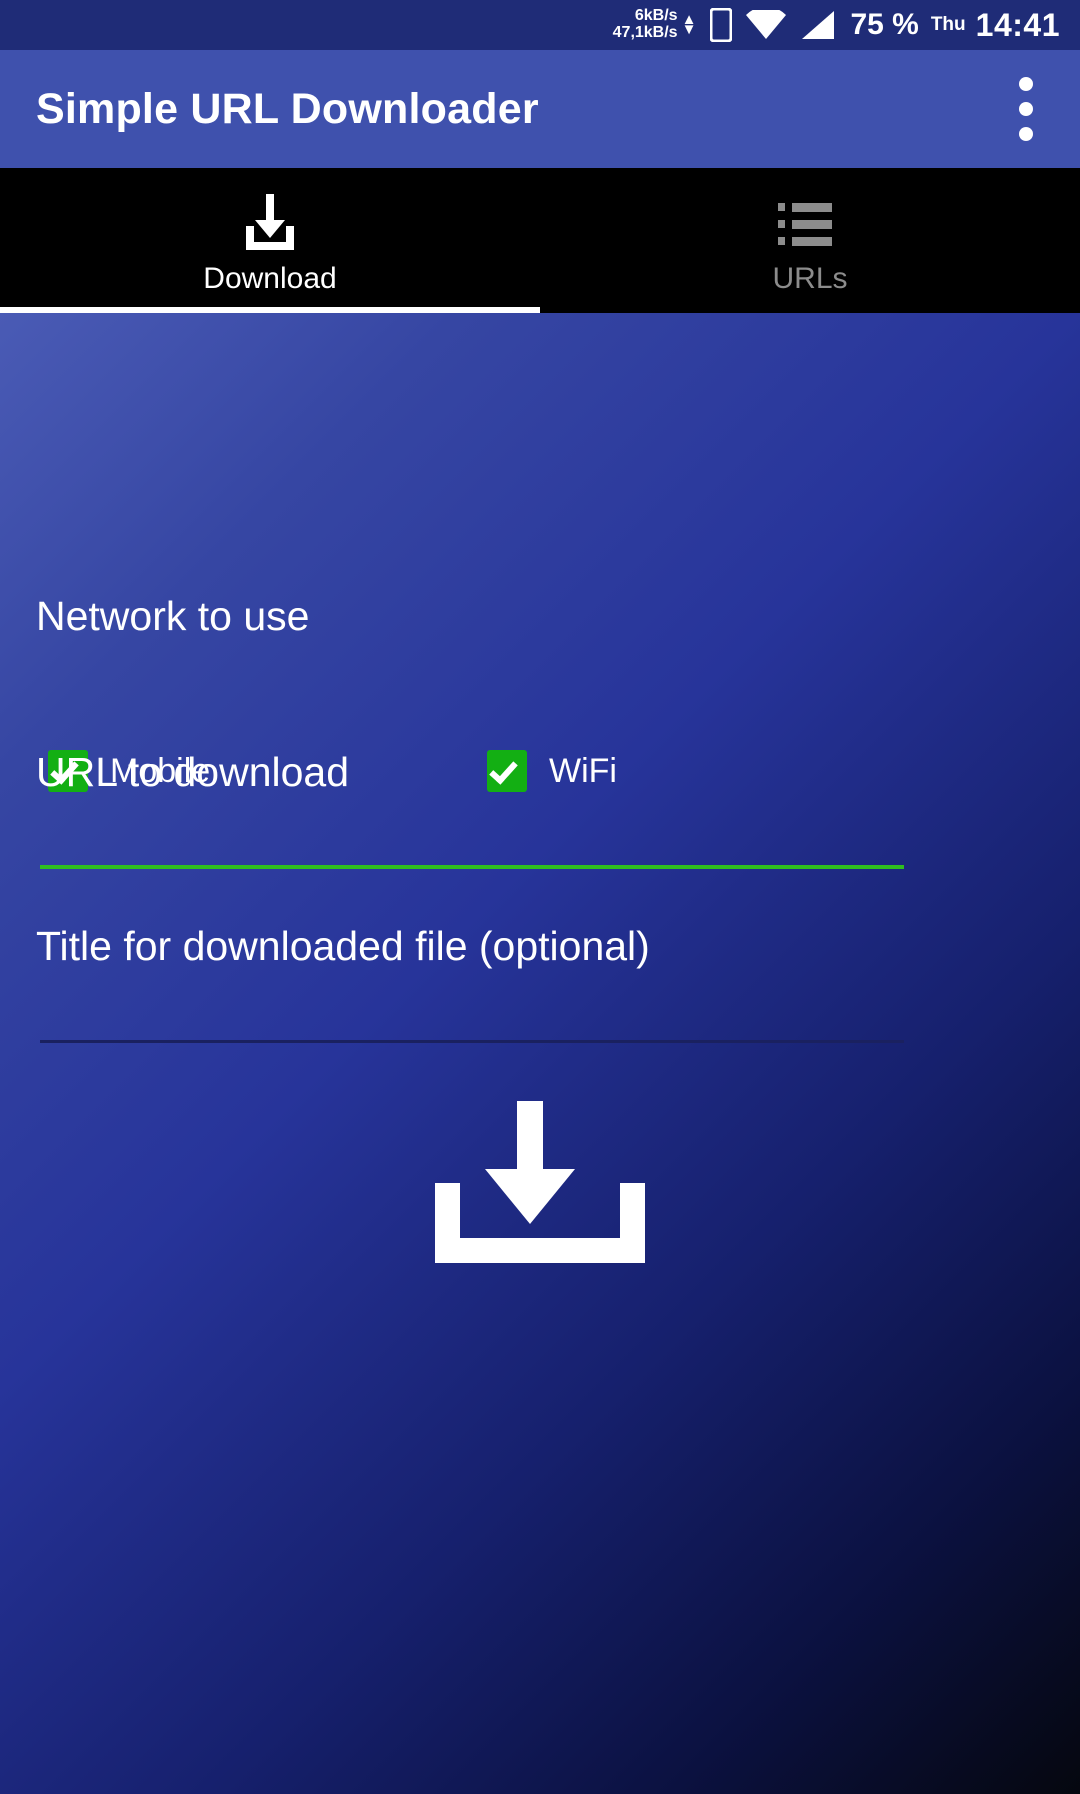 This screenshot has width=1080, height=1794. I want to click on network-speed-arrows: ▲ ▼, so click(689, 25).